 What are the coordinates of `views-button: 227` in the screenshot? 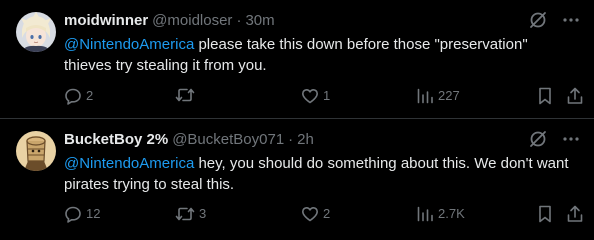 It's located at (438, 96).